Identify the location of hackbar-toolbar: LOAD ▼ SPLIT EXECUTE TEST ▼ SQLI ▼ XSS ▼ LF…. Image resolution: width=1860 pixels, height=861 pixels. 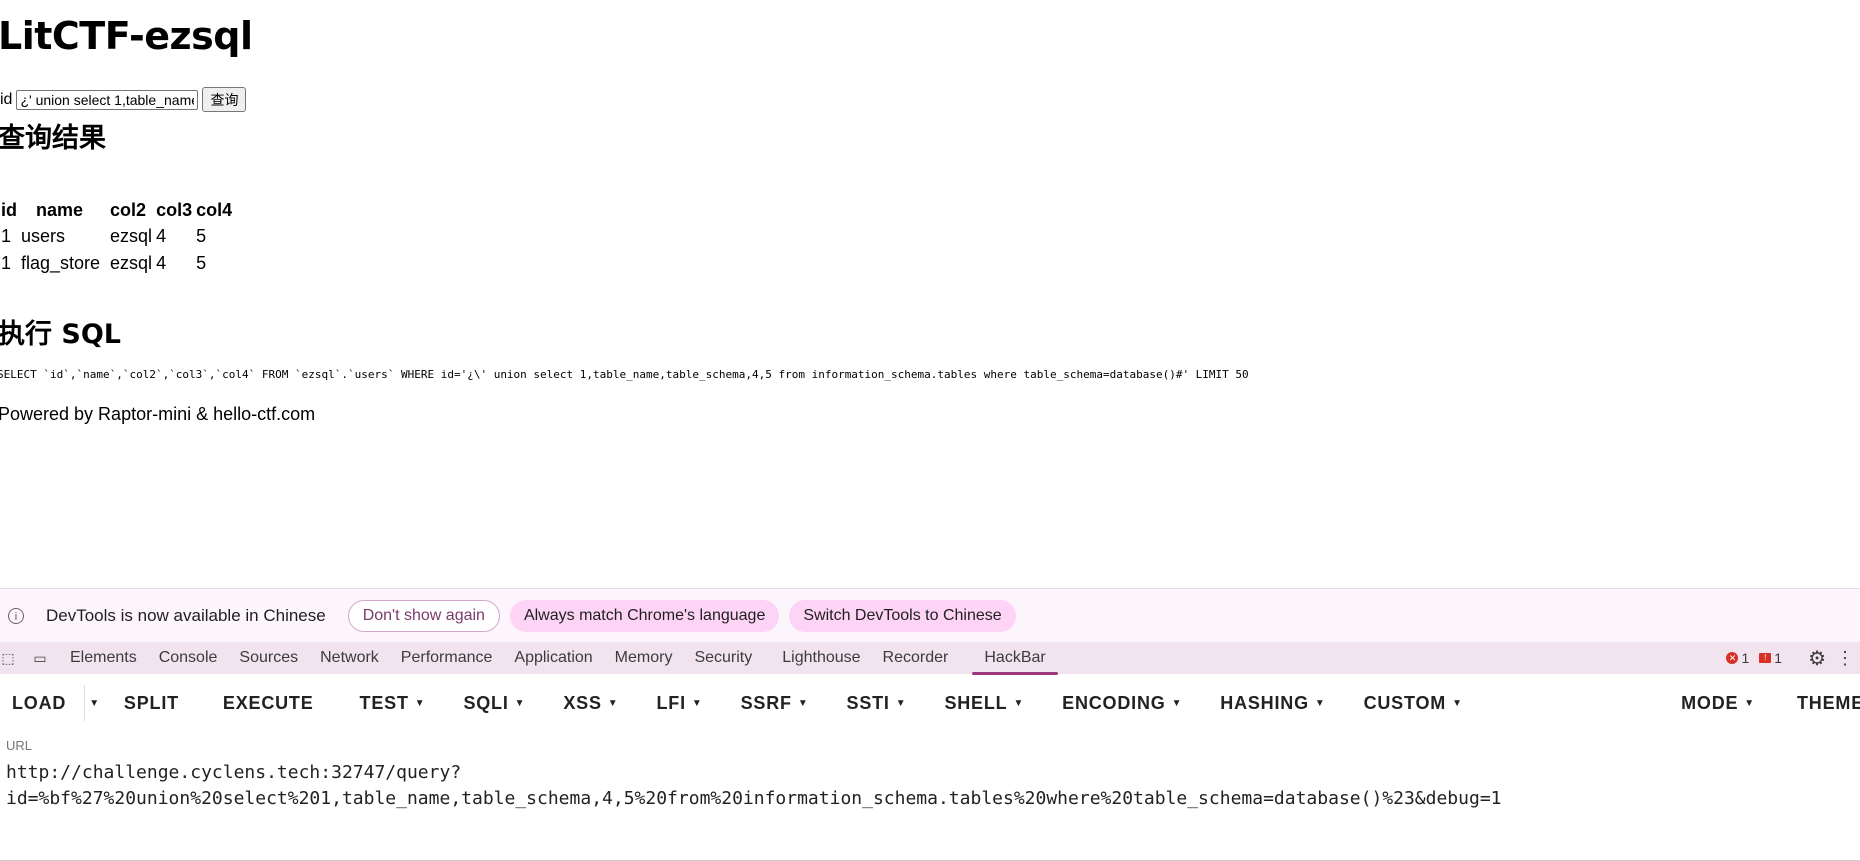
(930, 703).